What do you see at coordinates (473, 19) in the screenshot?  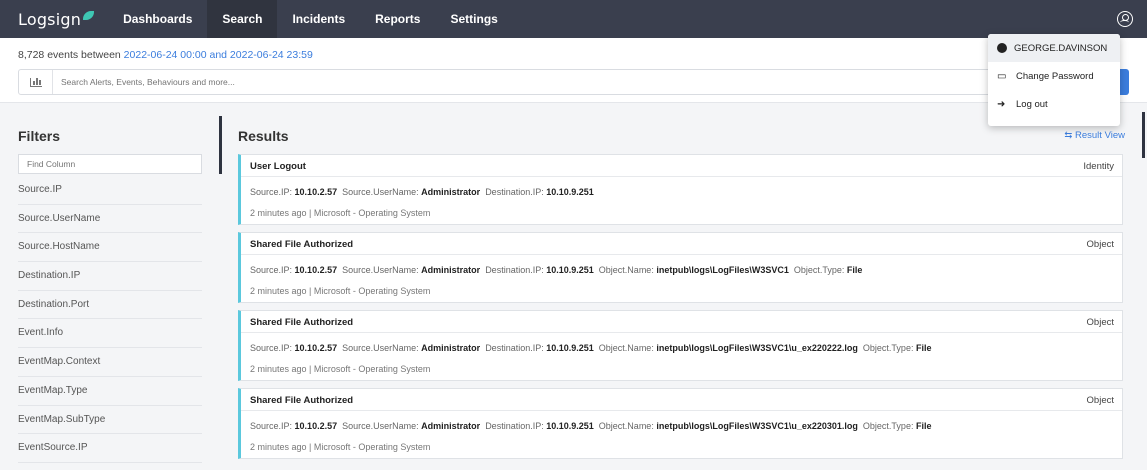 I see `nav-settings: Settings` at bounding box center [473, 19].